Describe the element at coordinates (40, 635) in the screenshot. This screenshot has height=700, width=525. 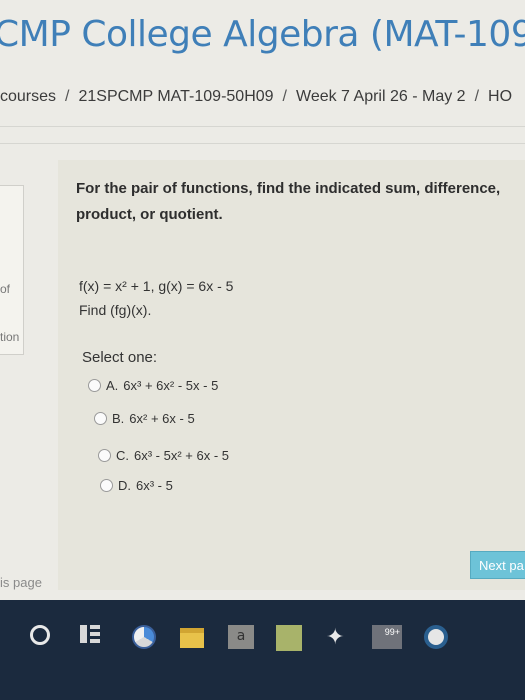
I see `cortana-icon` at that location.